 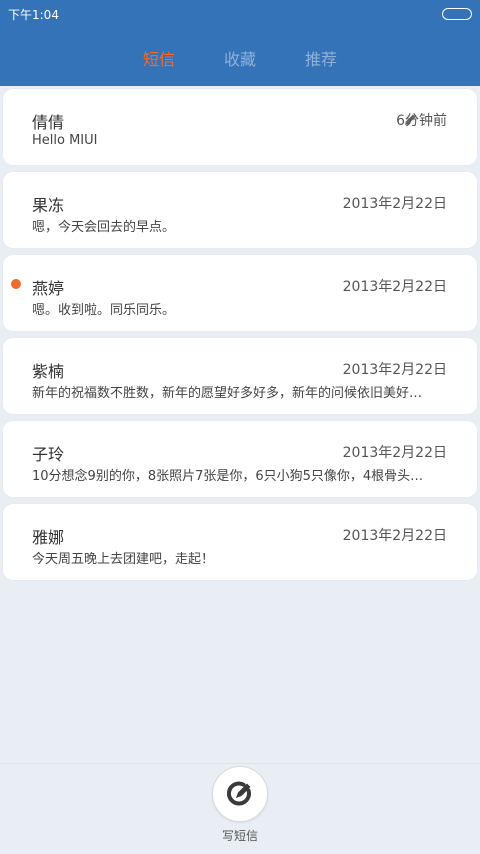 What do you see at coordinates (321, 58) in the screenshot?
I see `tab-recommended: 推荐` at bounding box center [321, 58].